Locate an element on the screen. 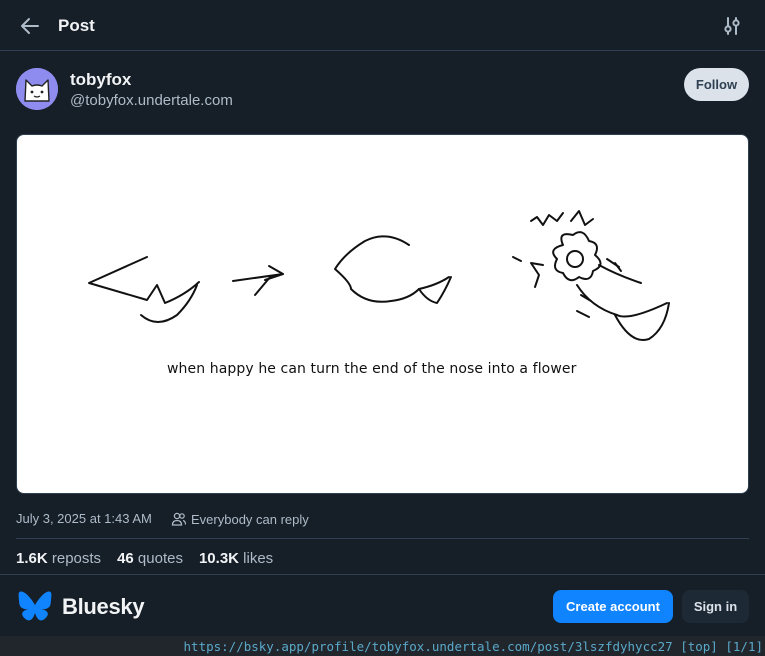  quotes-count: 46 is located at coordinates (125, 558).